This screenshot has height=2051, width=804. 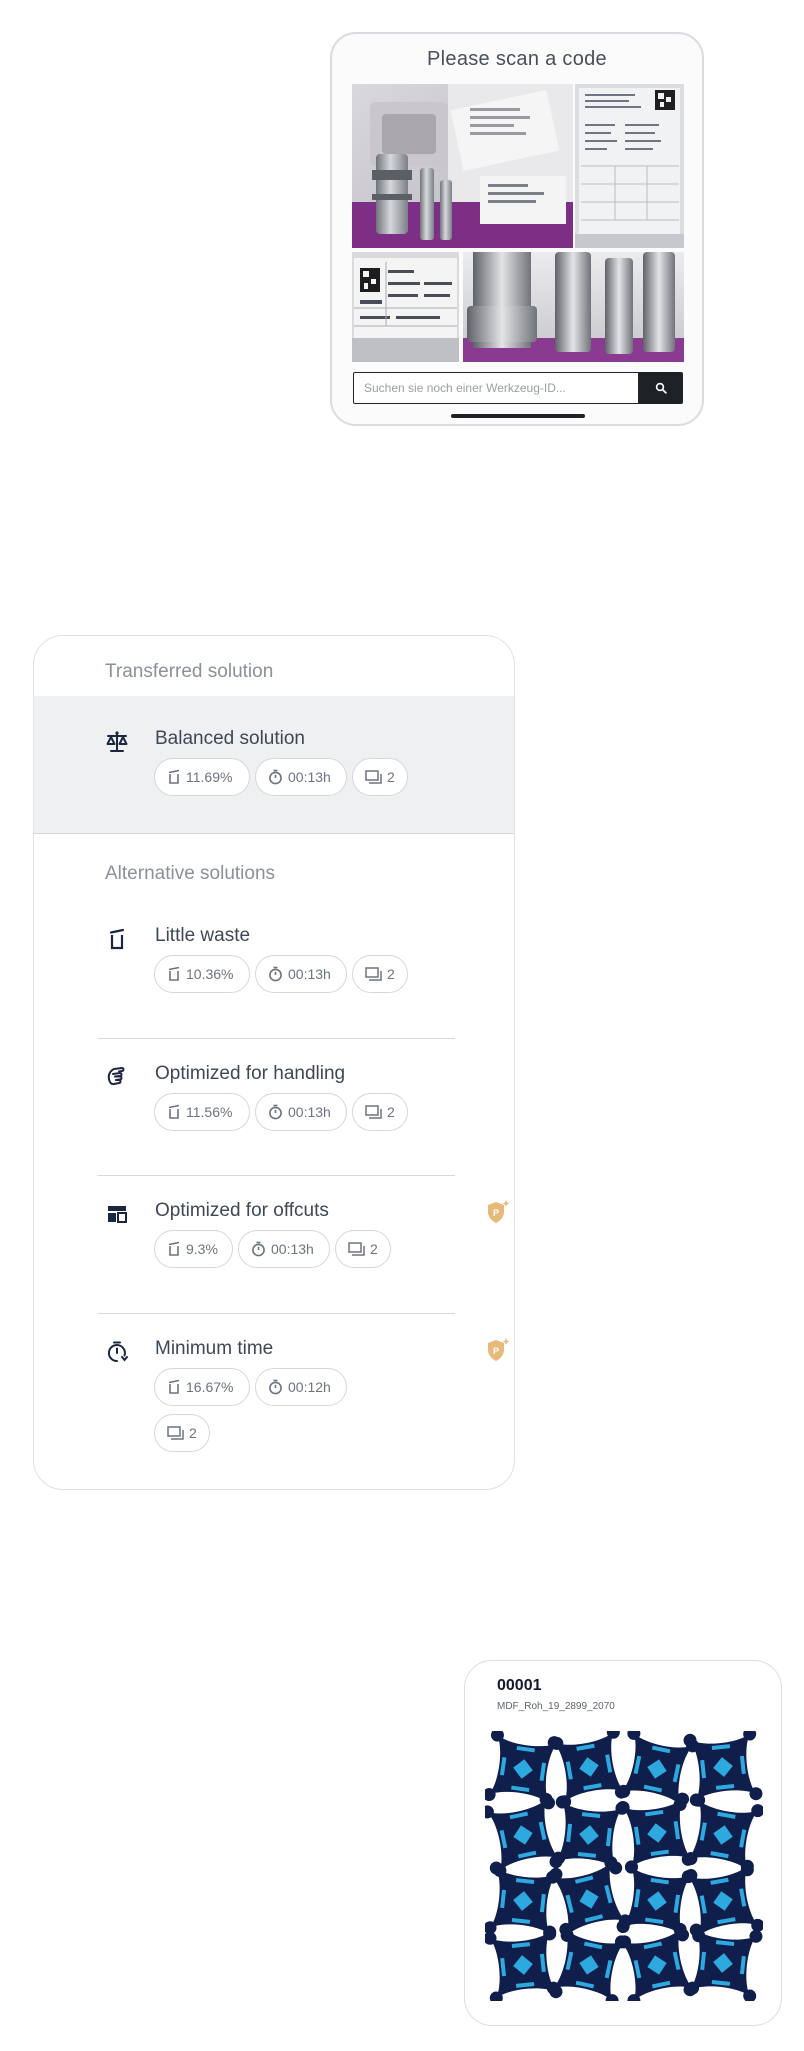 What do you see at coordinates (517, 59) in the screenshot?
I see `scan-title: Please scan a code` at bounding box center [517, 59].